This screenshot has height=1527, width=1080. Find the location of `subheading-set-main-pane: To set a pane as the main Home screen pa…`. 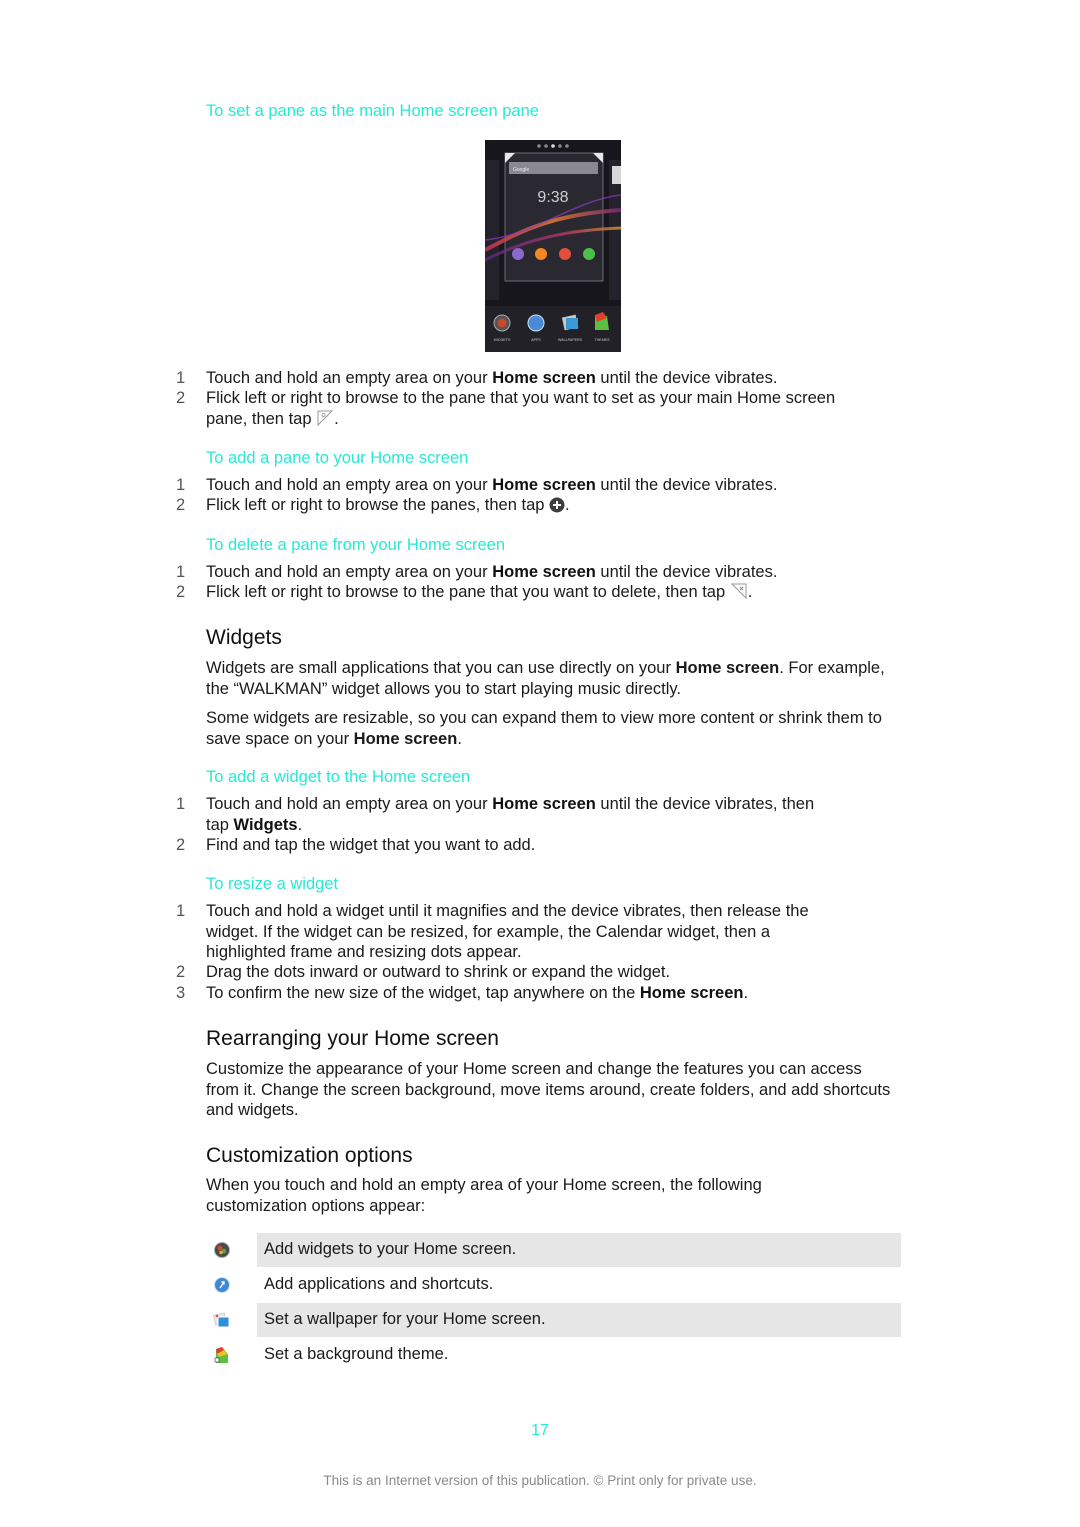

subheading-set-main-pane: To set a pane as the main Home screen pa… is located at coordinates (372, 111).